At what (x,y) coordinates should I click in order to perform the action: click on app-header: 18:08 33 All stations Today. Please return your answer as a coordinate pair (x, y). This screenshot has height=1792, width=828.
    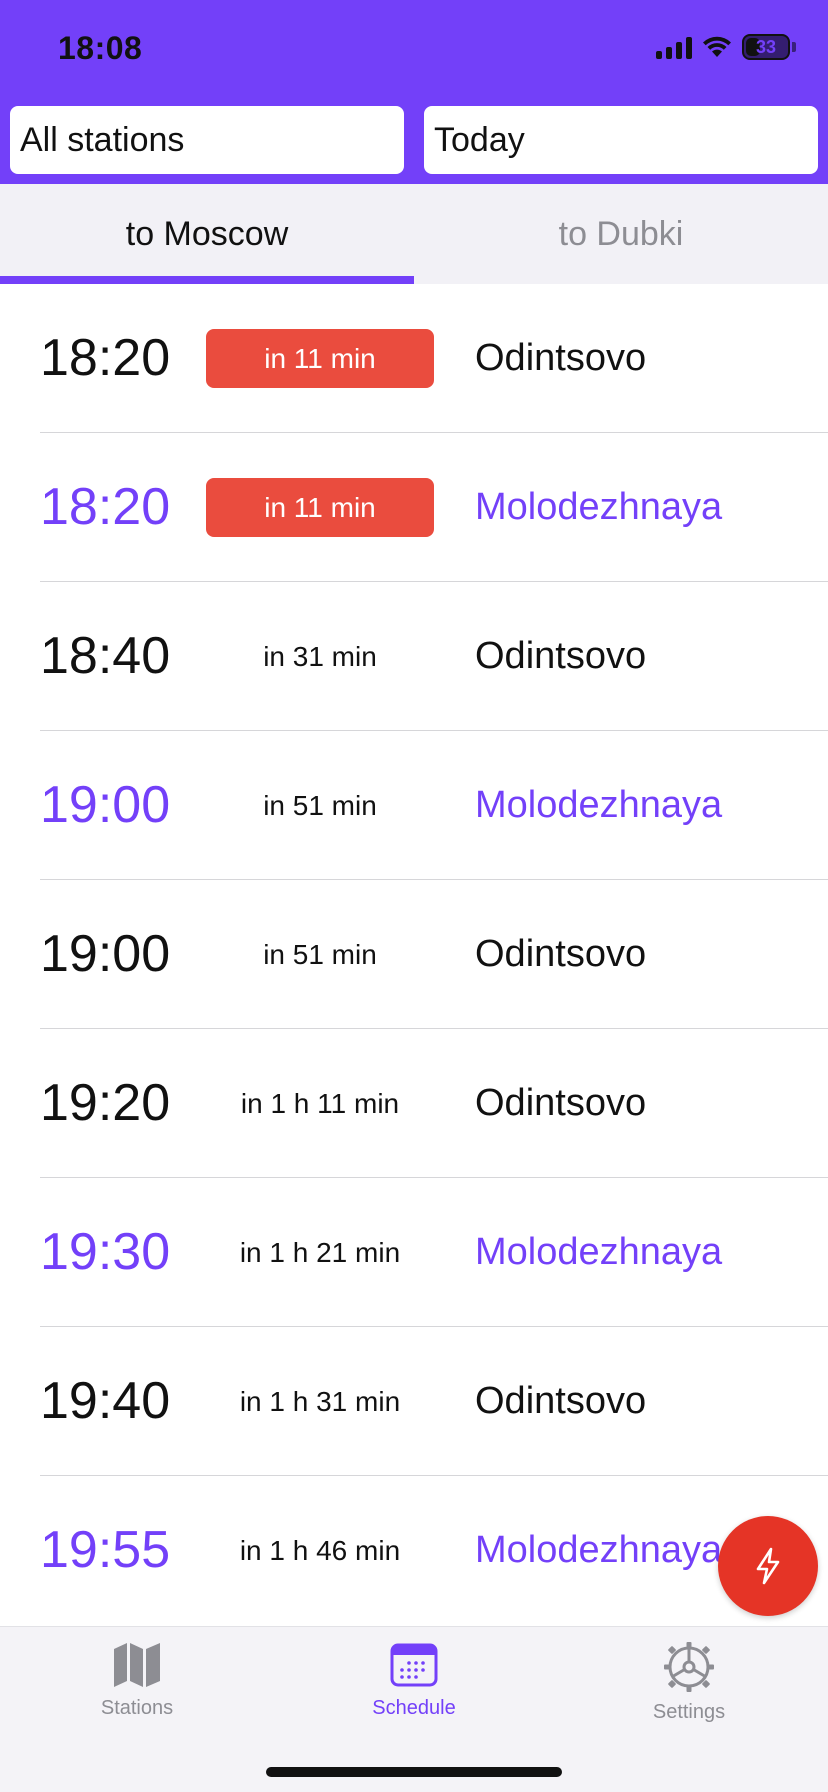
    Looking at the image, I should click on (414, 92).